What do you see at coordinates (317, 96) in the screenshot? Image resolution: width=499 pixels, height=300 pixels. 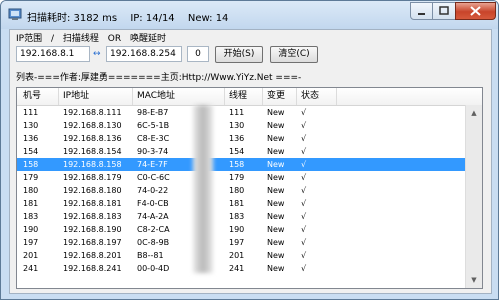 I see `header-col-status: 状态` at bounding box center [317, 96].